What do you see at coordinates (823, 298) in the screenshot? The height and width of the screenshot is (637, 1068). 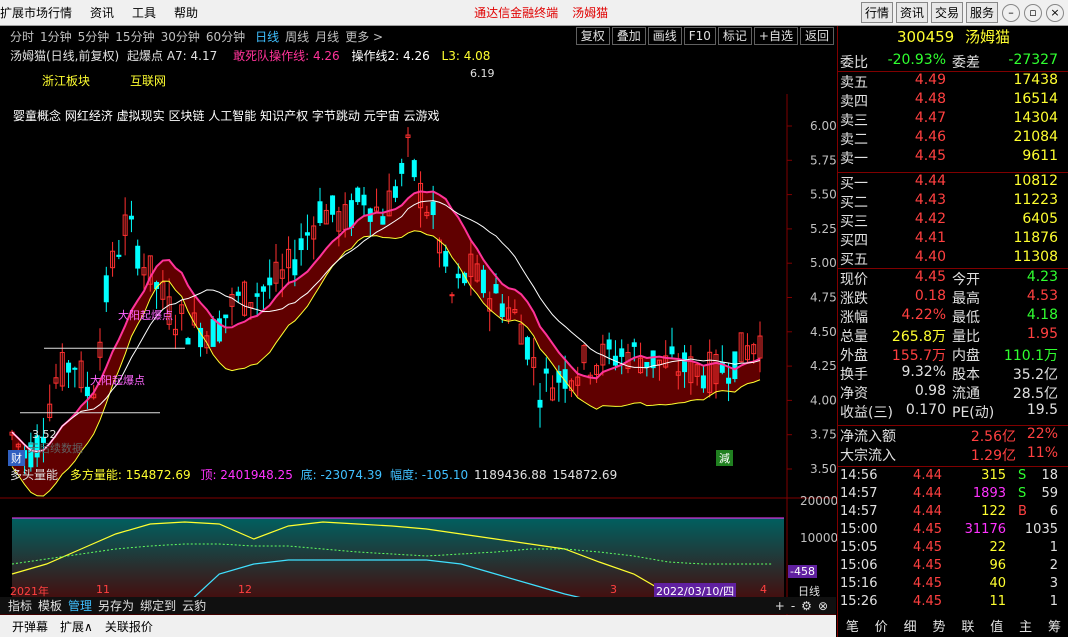 I see `y-tick-label: 4.75` at bounding box center [823, 298].